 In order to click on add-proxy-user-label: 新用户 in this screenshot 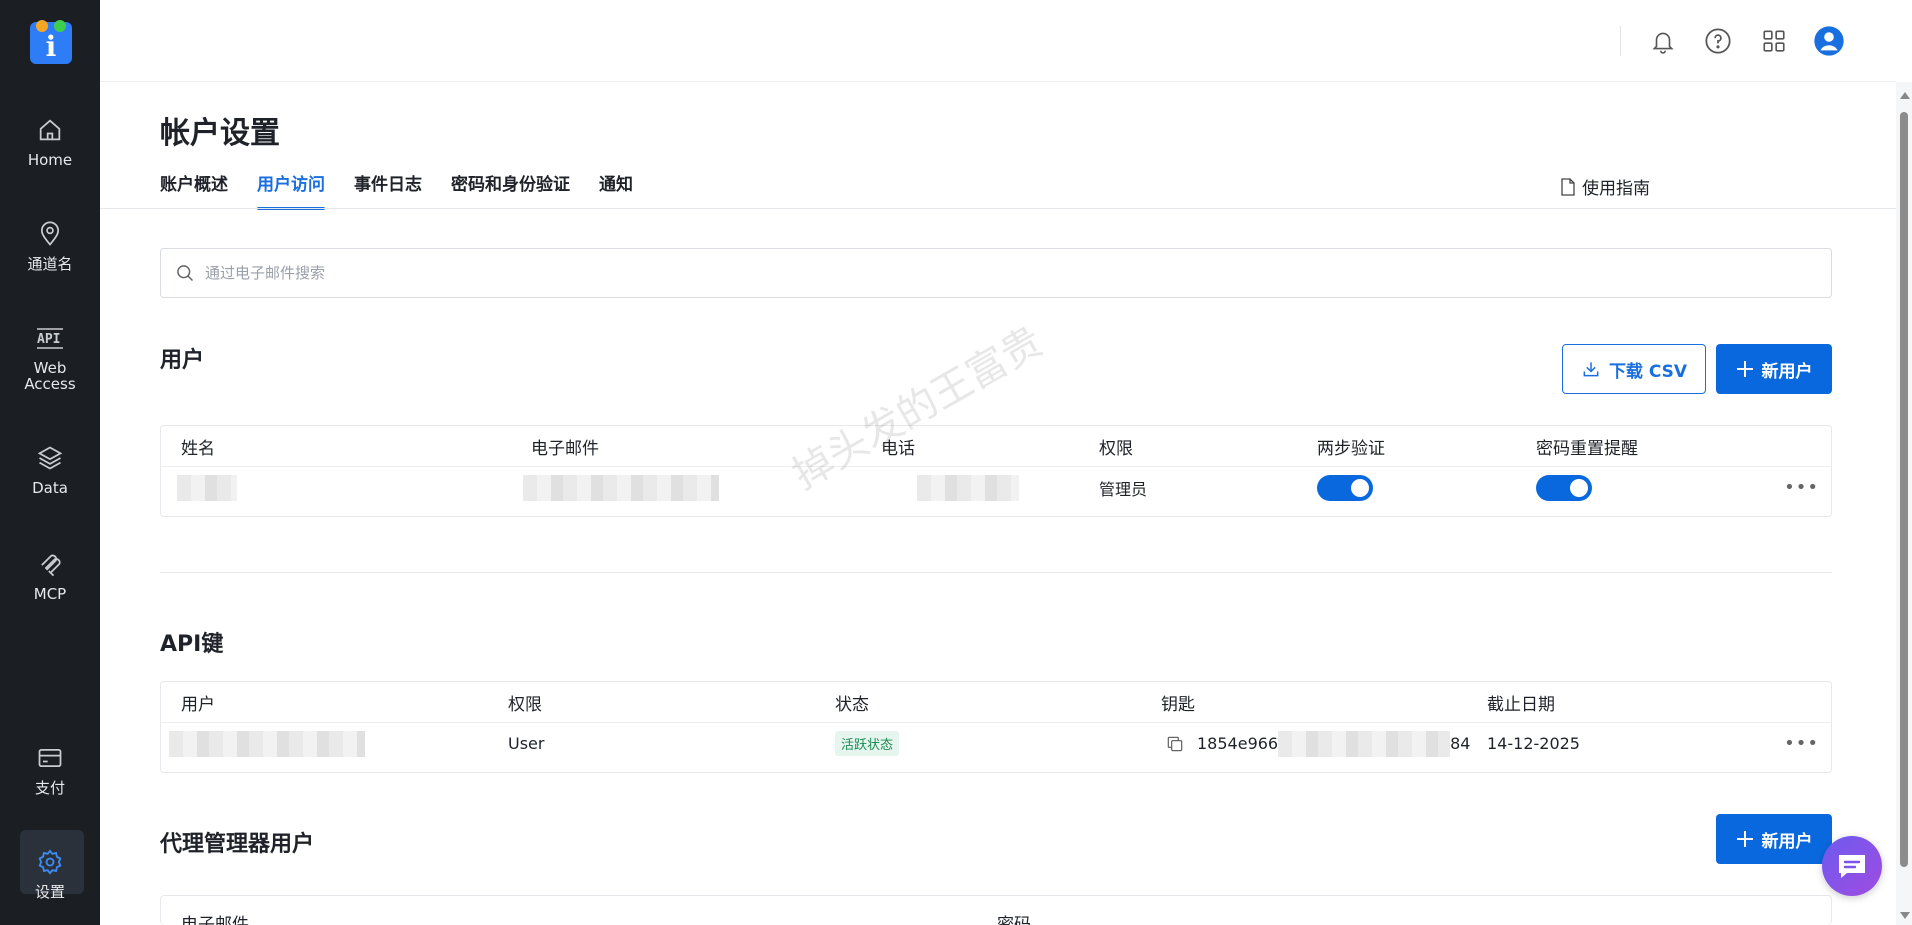, I will do `click(1787, 841)`.